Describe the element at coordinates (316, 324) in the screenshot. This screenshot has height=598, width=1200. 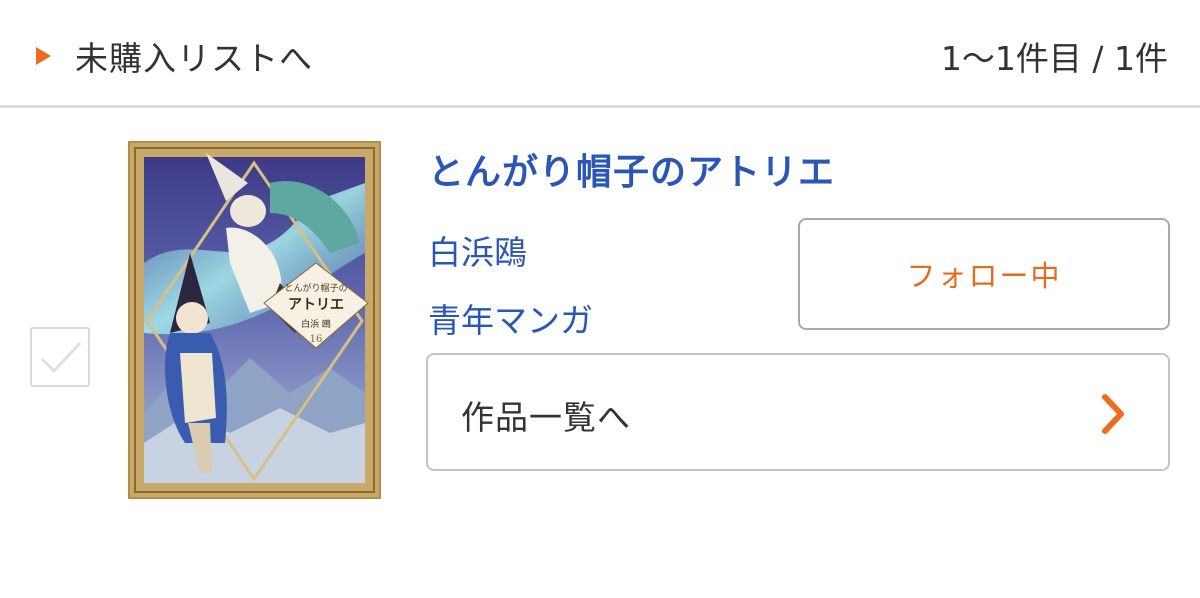
I see `cover-author: 白浜 鴎` at that location.